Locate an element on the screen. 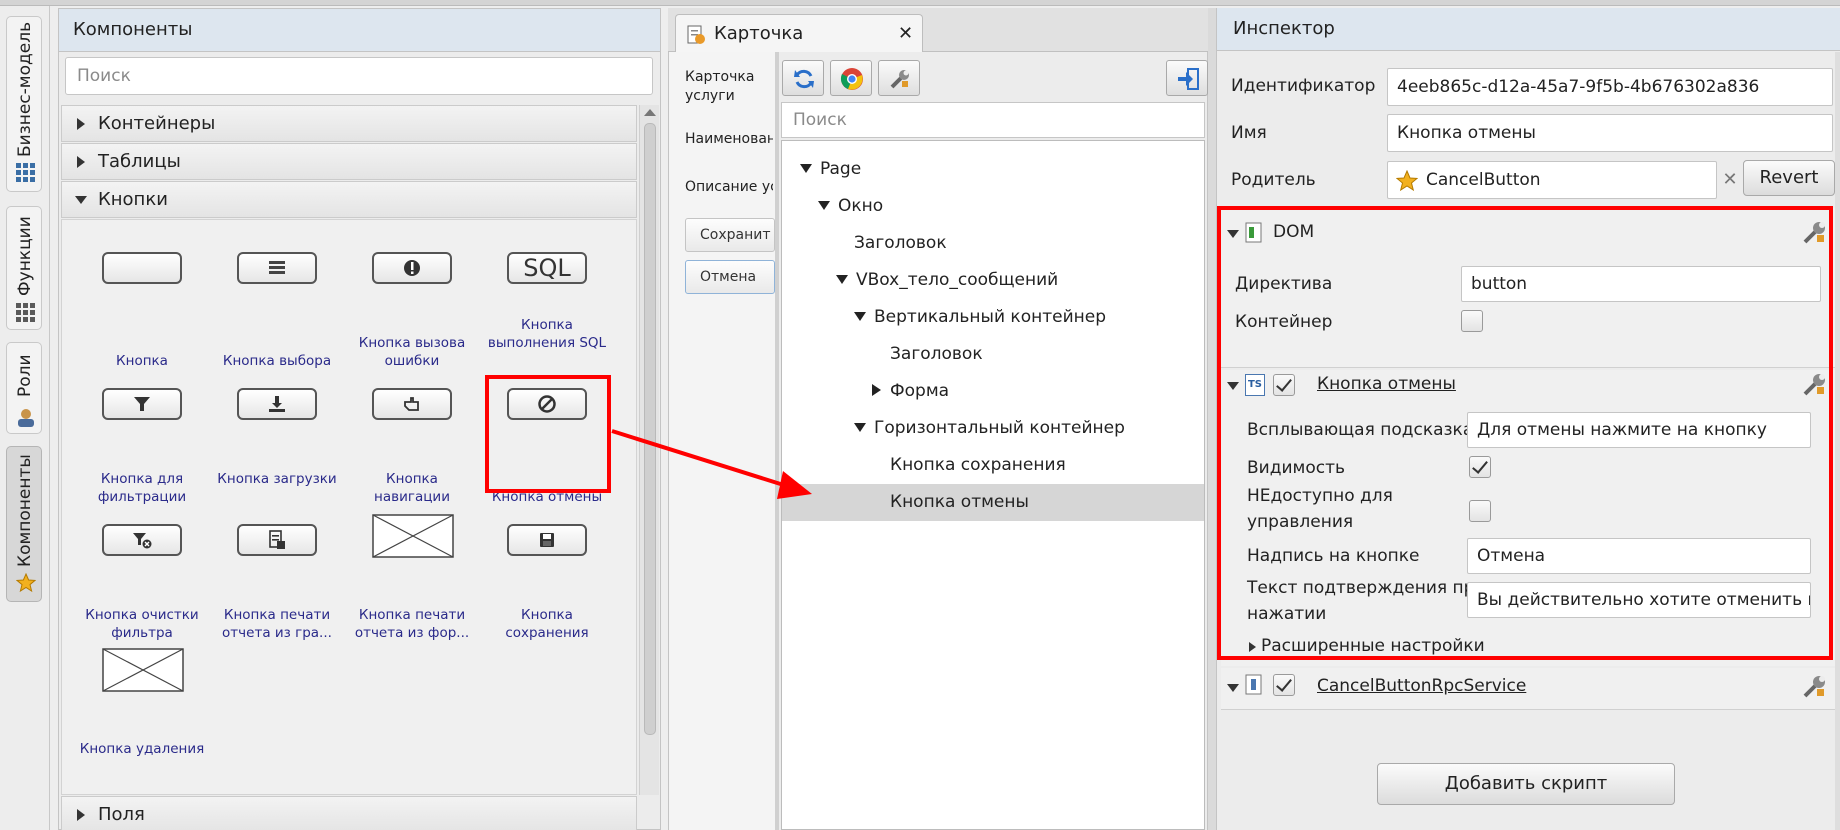  annotation-arrow is located at coordinates (711, 464).